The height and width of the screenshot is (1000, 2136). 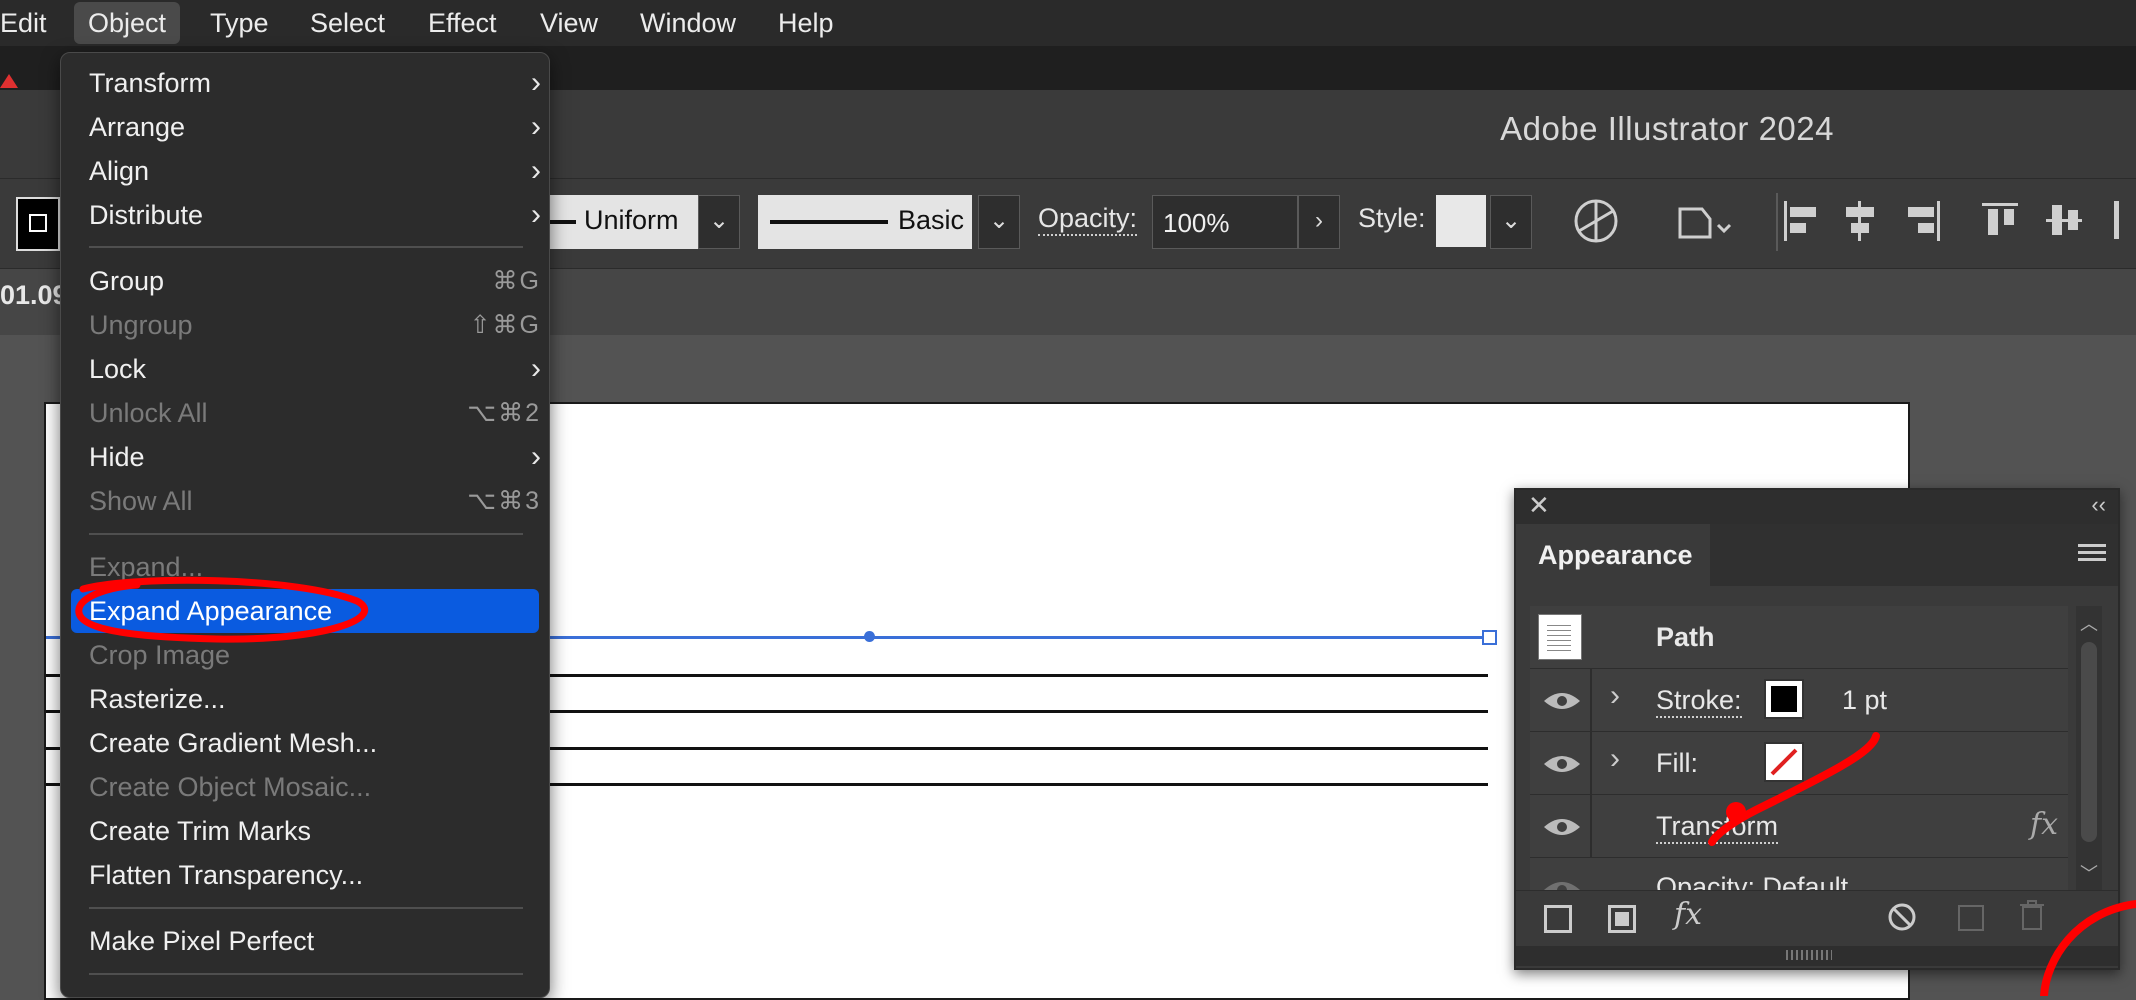 I want to click on menu-effect: Effect, so click(x=462, y=23).